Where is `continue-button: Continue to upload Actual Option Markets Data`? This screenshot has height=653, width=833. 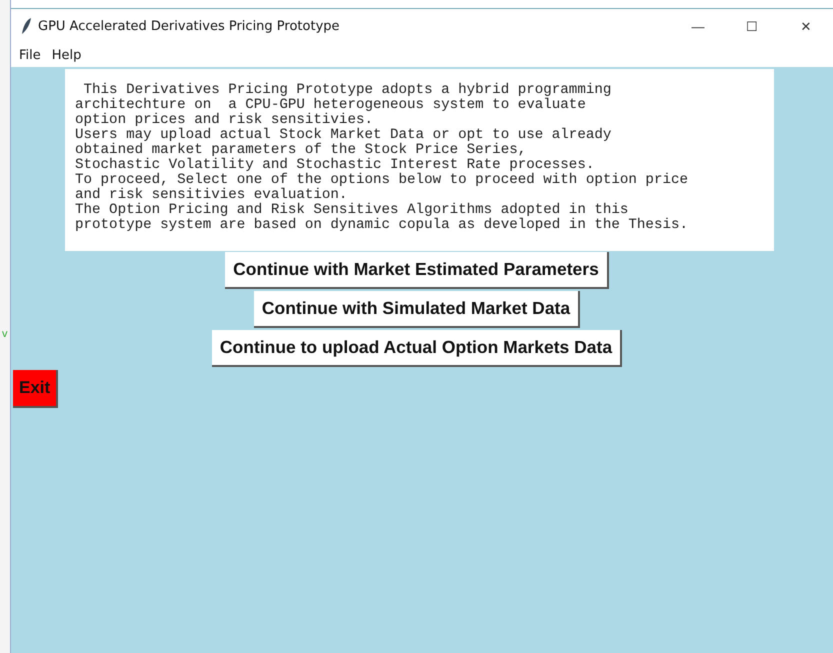 continue-button: Continue to upload Actual Option Markets Data is located at coordinates (417, 348).